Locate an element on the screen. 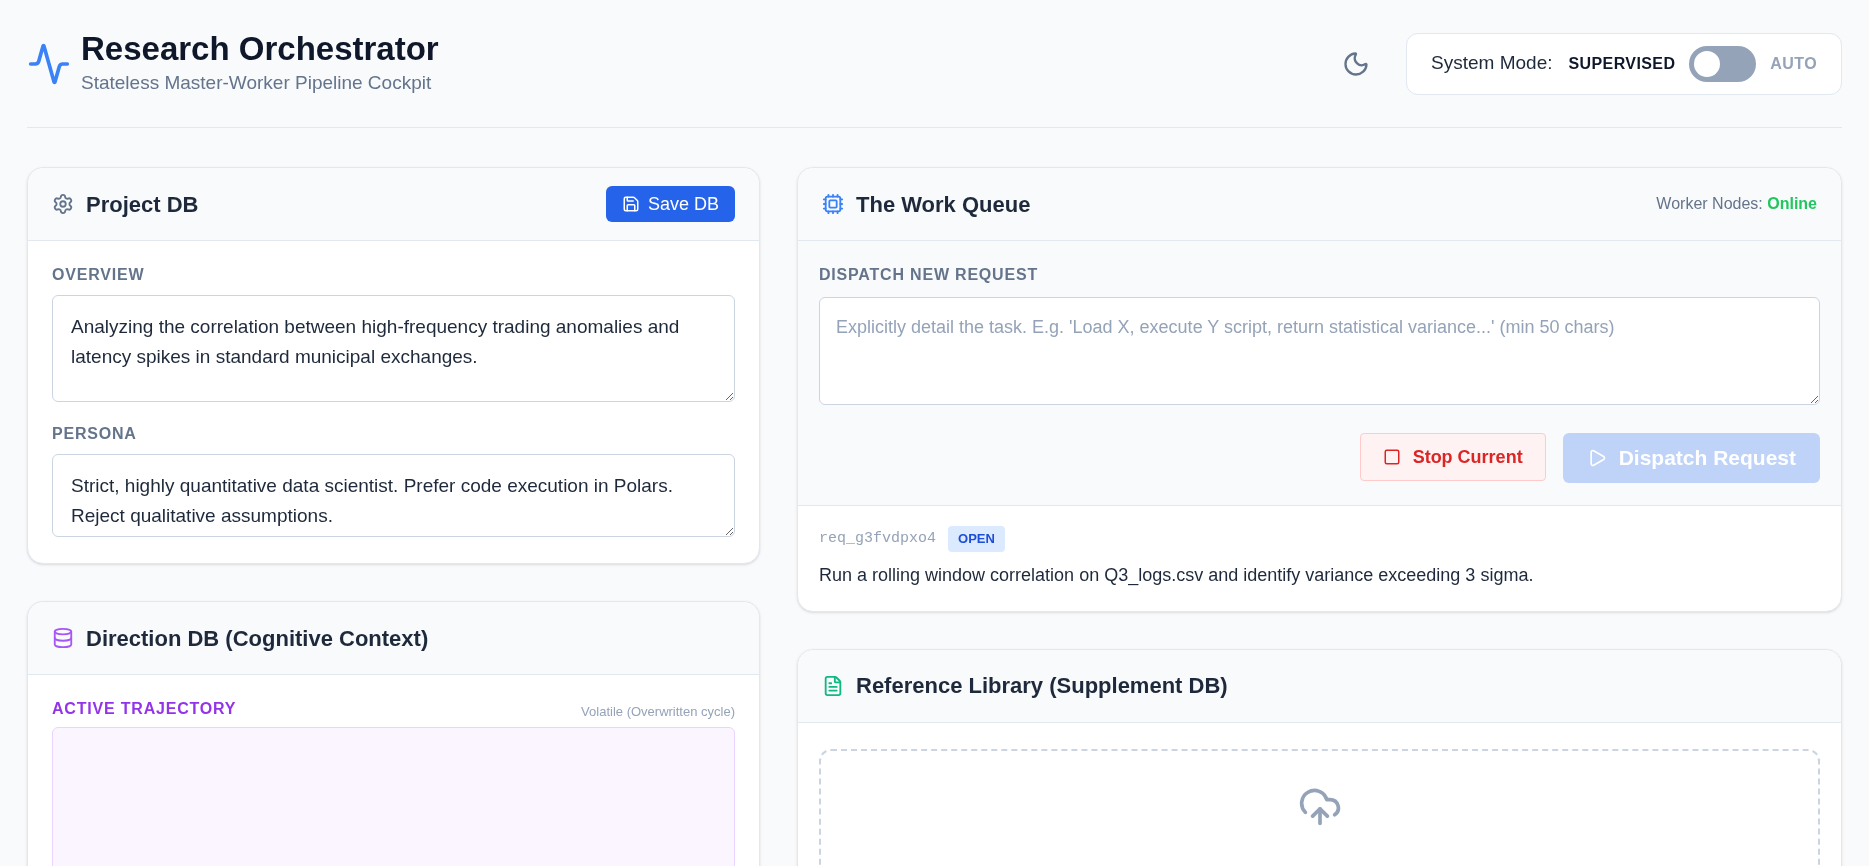 The image size is (1869, 866). request-field: Explicitly detail the task. E.g. 'Load X, execute Y script, return statistical variance...' (min 50 chars) is located at coordinates (1319, 351).